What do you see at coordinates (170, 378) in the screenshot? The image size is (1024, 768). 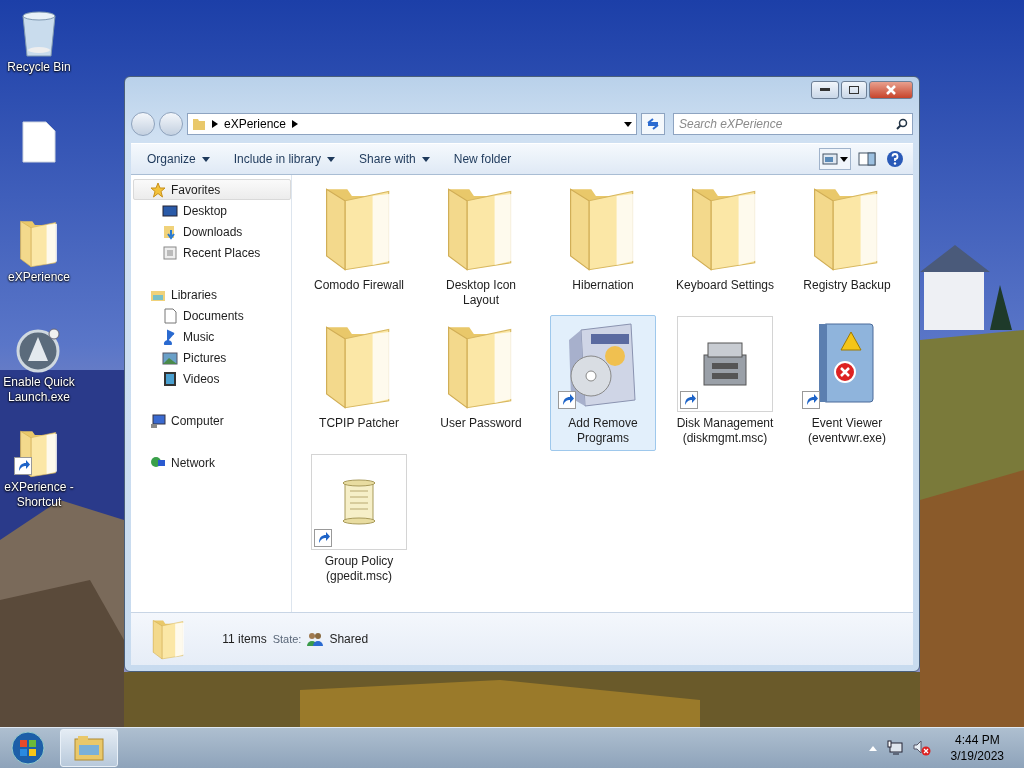 I see `videos-icon` at bounding box center [170, 378].